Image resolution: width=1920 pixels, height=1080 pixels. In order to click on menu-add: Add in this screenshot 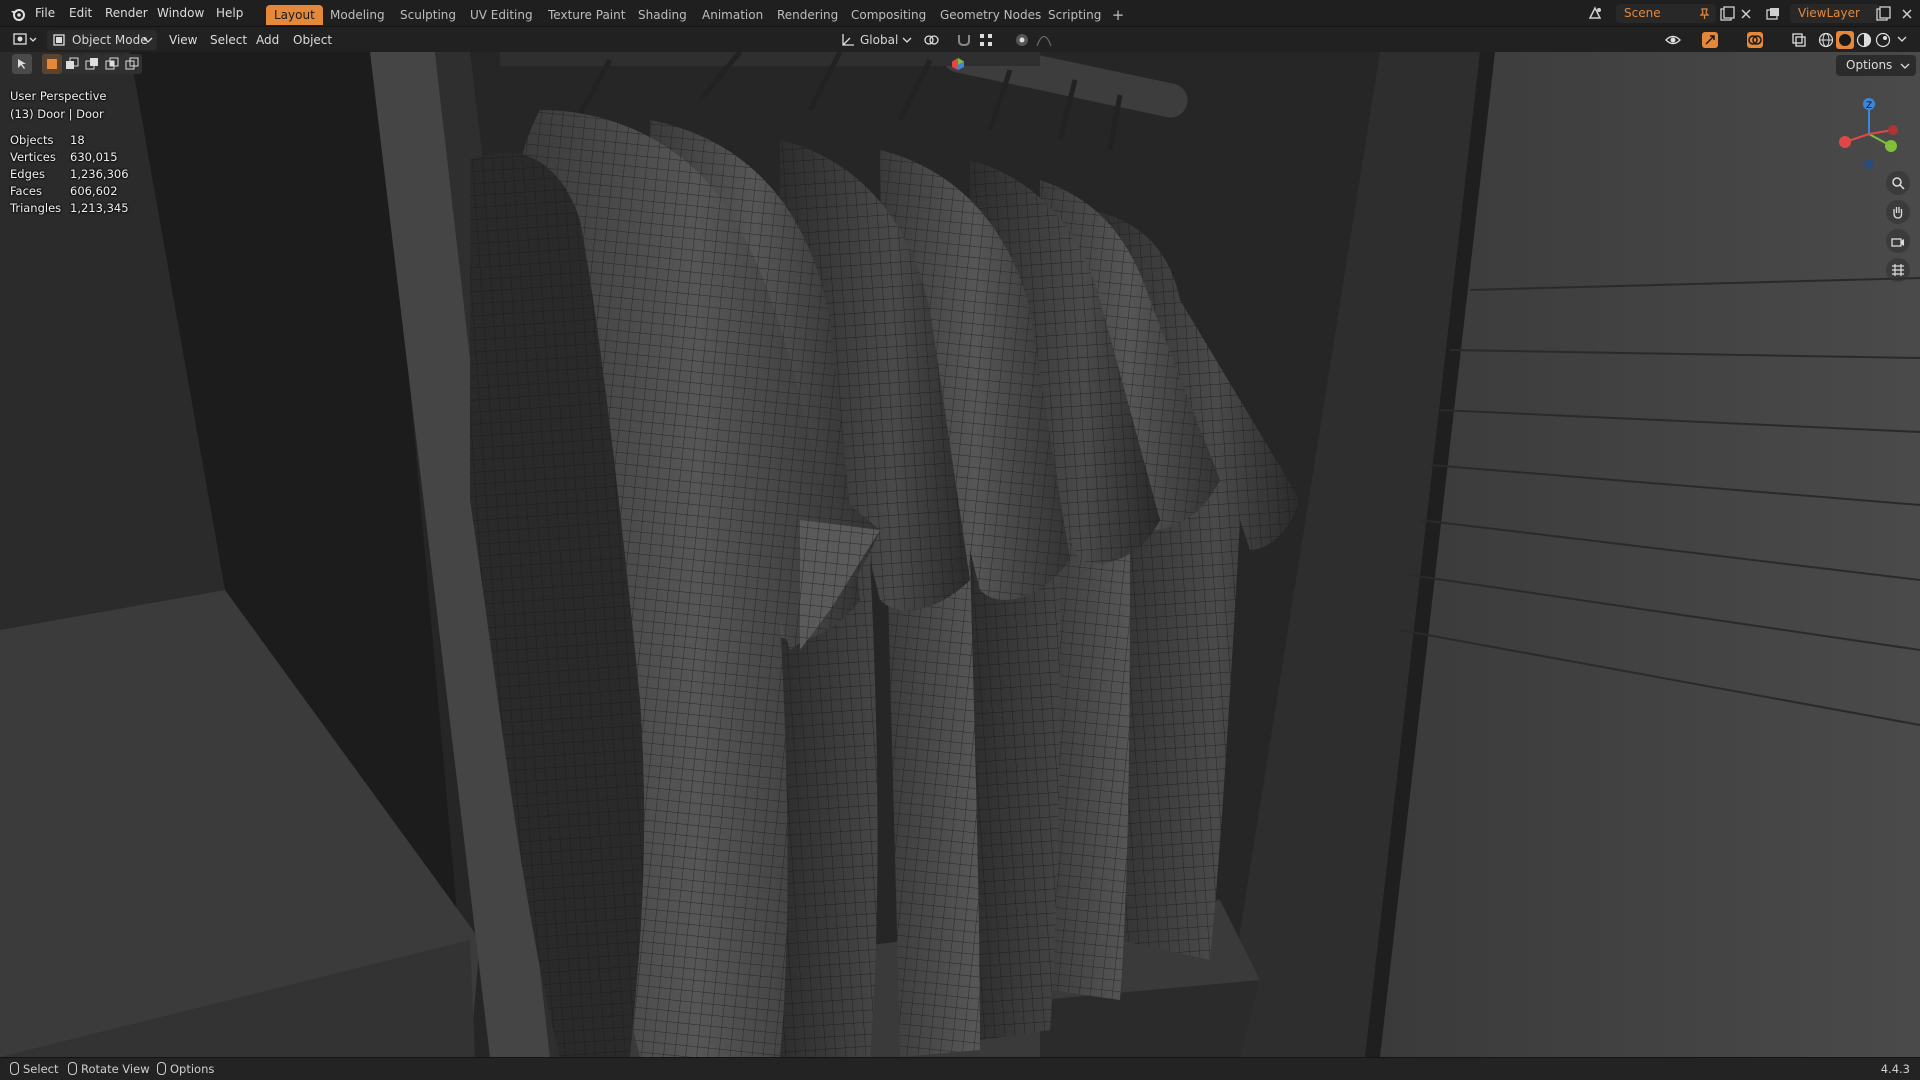, I will do `click(267, 40)`.